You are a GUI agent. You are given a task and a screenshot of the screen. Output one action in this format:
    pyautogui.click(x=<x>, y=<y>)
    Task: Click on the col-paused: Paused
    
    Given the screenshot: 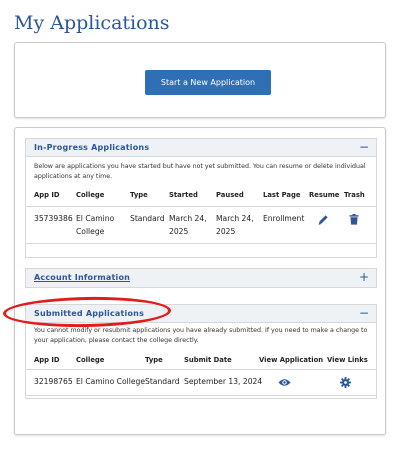 What is the action you would take?
    pyautogui.click(x=230, y=195)
    